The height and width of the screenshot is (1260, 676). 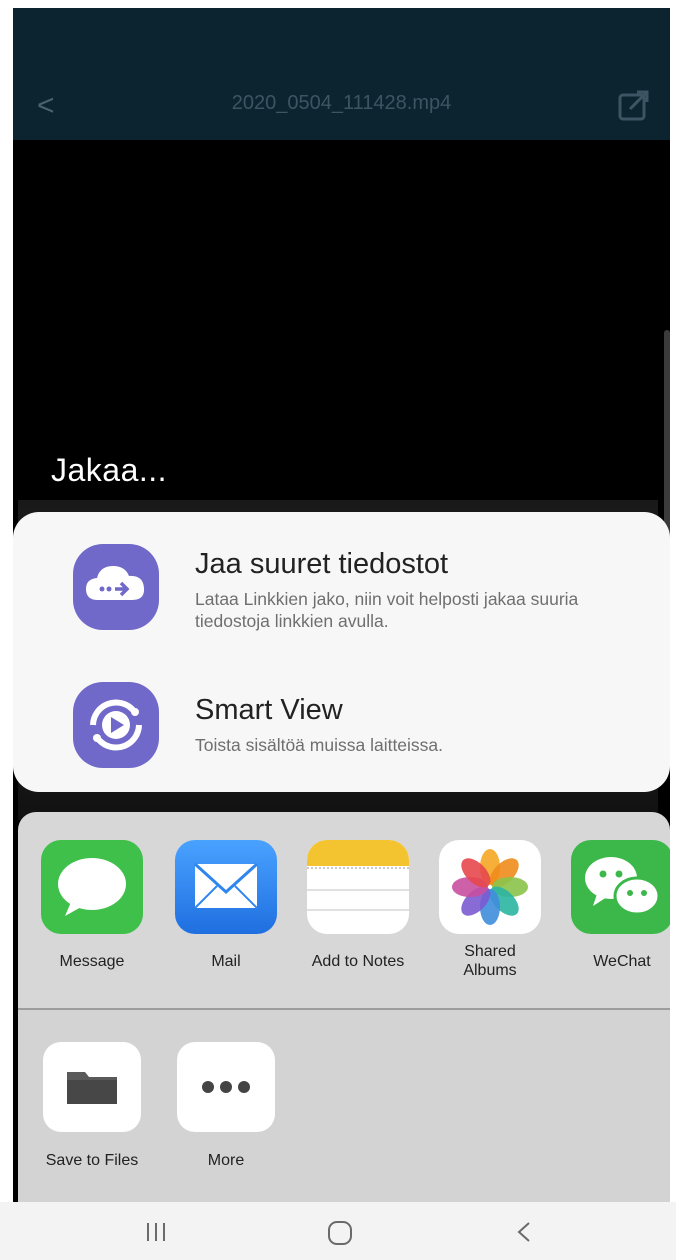 What do you see at coordinates (622, 961) in the screenshot?
I see `app-label: WeChat` at bounding box center [622, 961].